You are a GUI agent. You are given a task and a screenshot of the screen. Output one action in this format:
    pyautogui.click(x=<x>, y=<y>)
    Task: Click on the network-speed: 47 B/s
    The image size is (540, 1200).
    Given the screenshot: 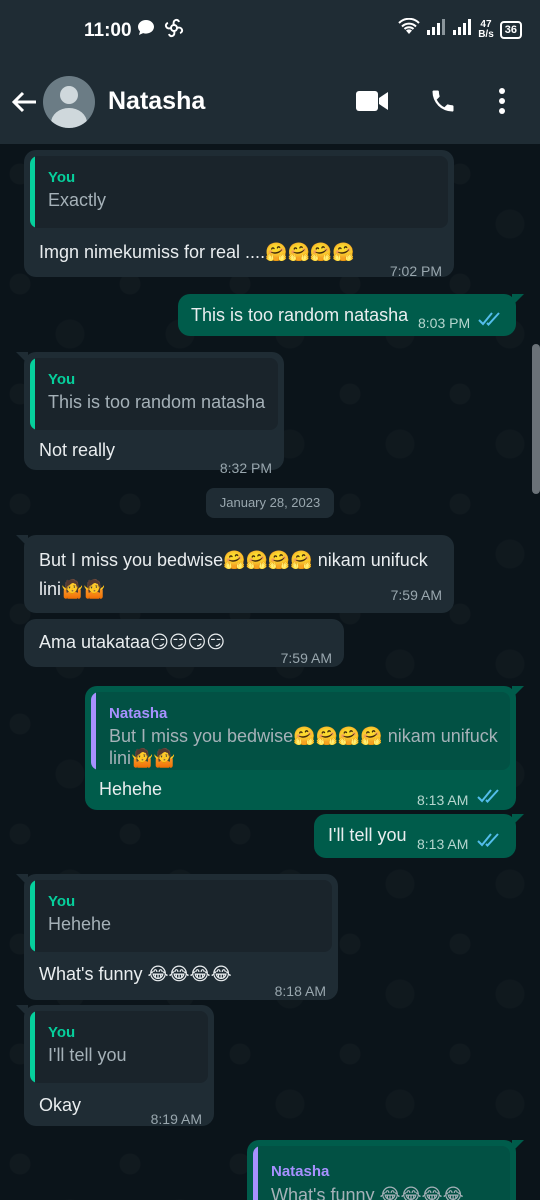 What is the action you would take?
    pyautogui.click(x=486, y=30)
    